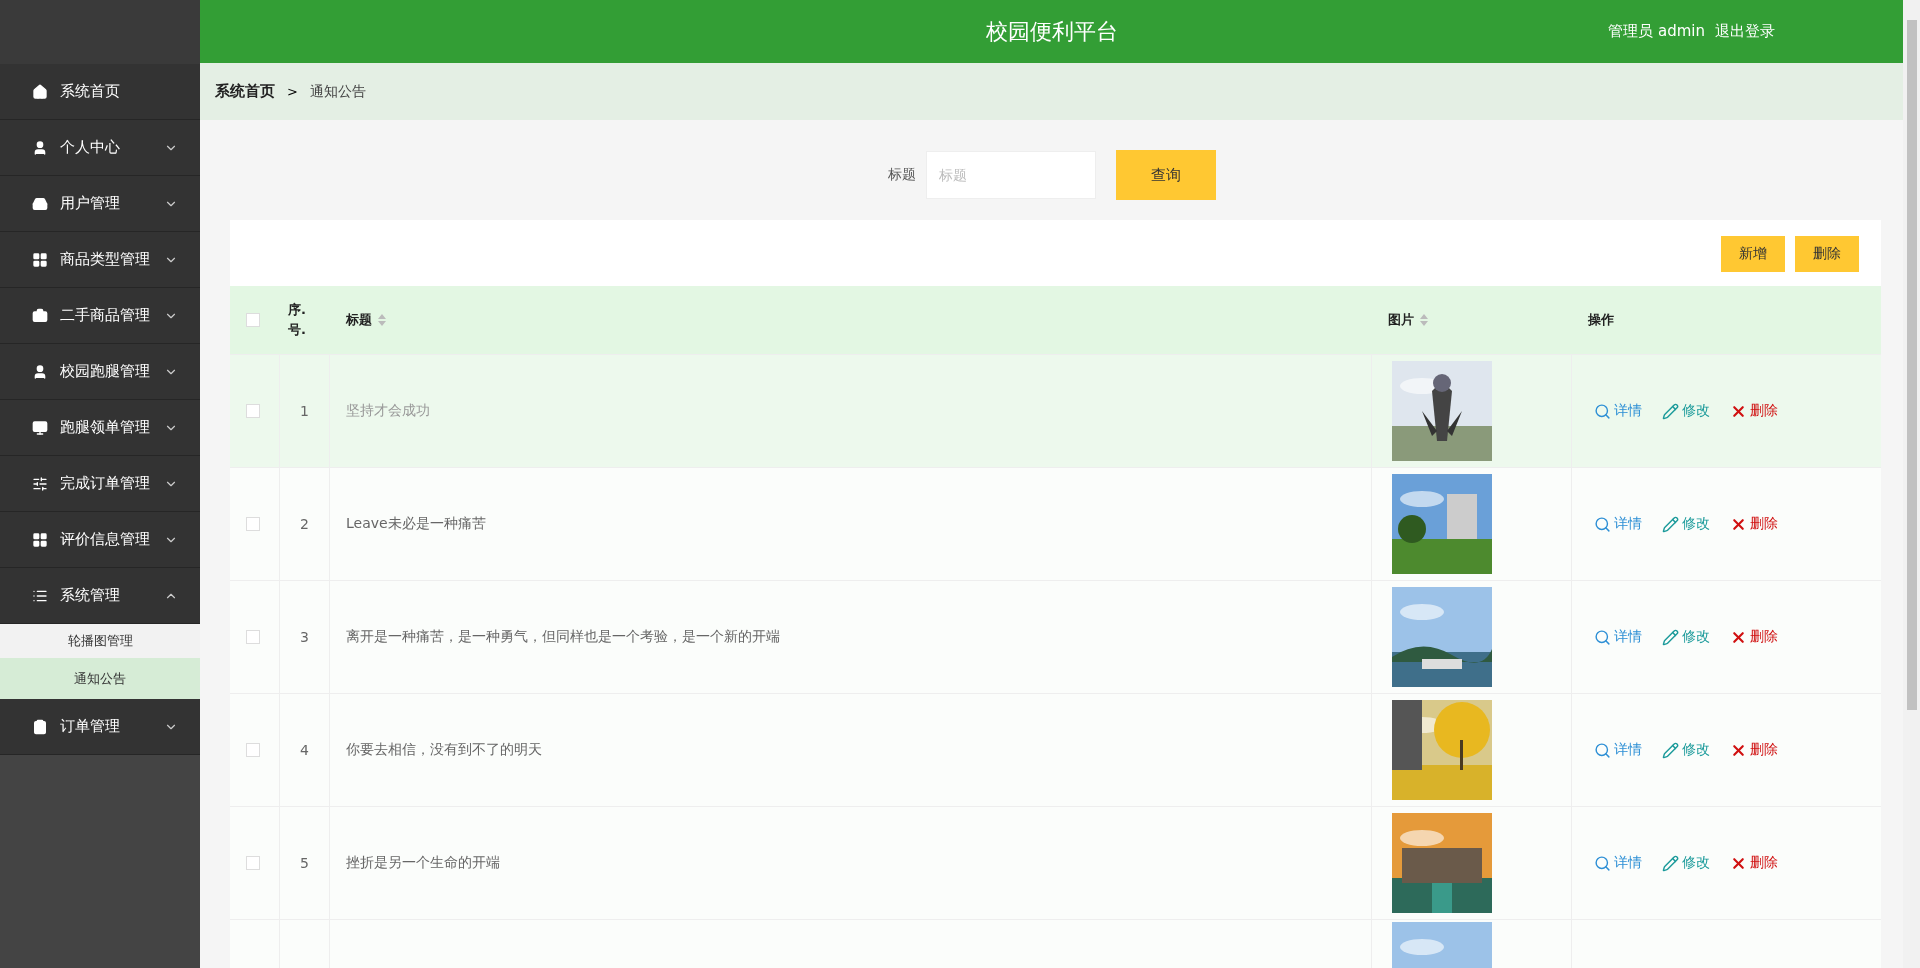  Describe the element at coordinates (40, 483) in the screenshot. I see `sliders-icon` at that location.